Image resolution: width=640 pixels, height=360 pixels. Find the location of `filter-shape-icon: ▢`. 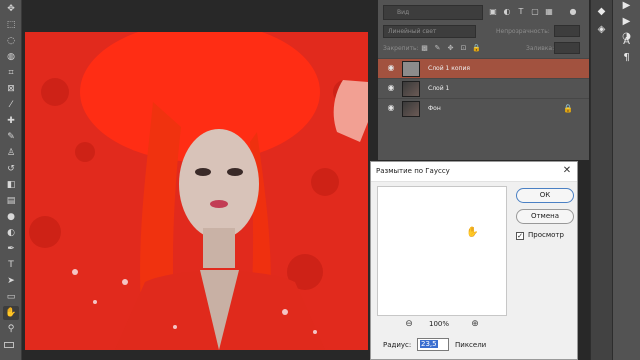

filter-shape-icon: ▢ is located at coordinates (535, 11).